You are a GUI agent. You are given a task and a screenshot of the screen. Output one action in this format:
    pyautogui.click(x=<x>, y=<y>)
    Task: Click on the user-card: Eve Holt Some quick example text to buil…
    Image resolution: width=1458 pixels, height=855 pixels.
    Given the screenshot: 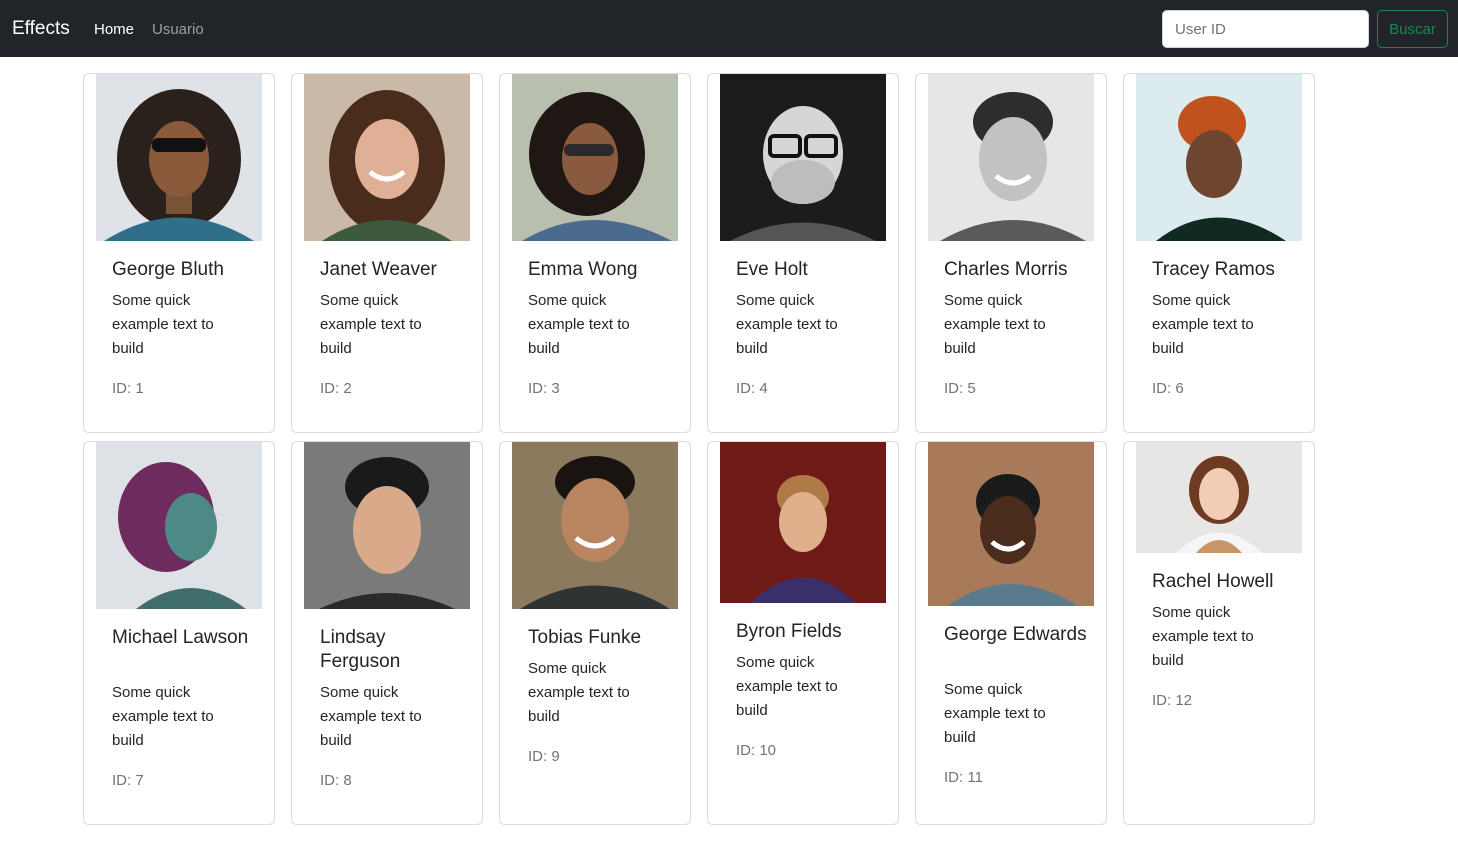 What is the action you would take?
    pyautogui.click(x=803, y=253)
    